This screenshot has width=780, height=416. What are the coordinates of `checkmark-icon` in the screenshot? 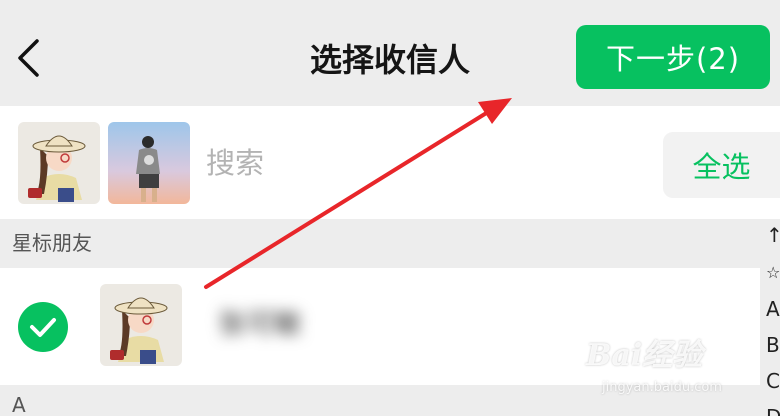 It's located at (43, 327).